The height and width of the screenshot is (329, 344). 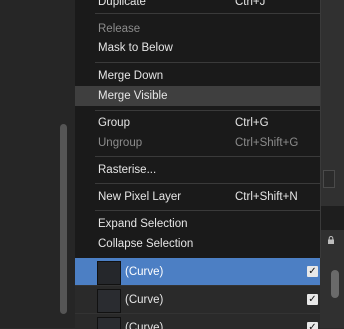 I want to click on panel-control, so click(x=329, y=179).